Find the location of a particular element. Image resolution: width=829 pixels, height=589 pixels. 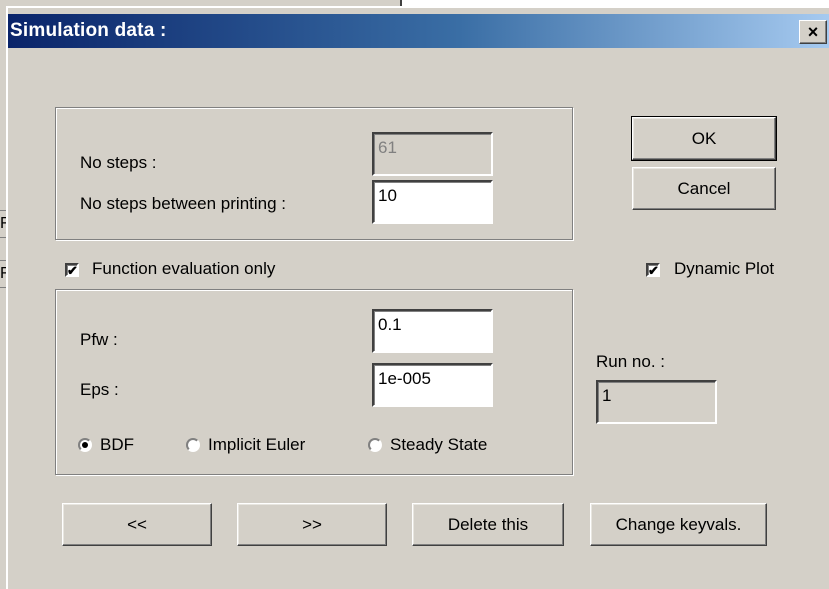

printing-steps-field: 10 is located at coordinates (432, 202).